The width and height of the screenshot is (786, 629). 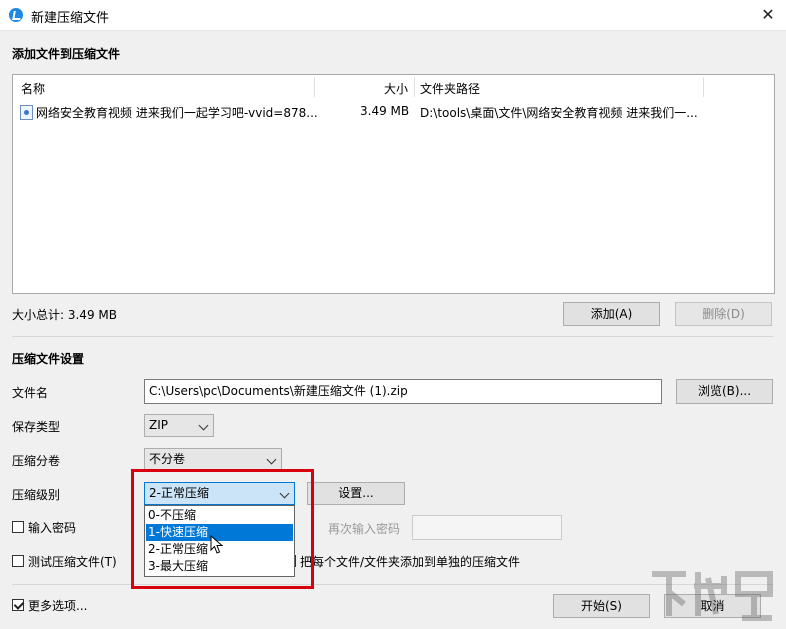 I want to click on column-name: 名称, so click(x=33, y=88).